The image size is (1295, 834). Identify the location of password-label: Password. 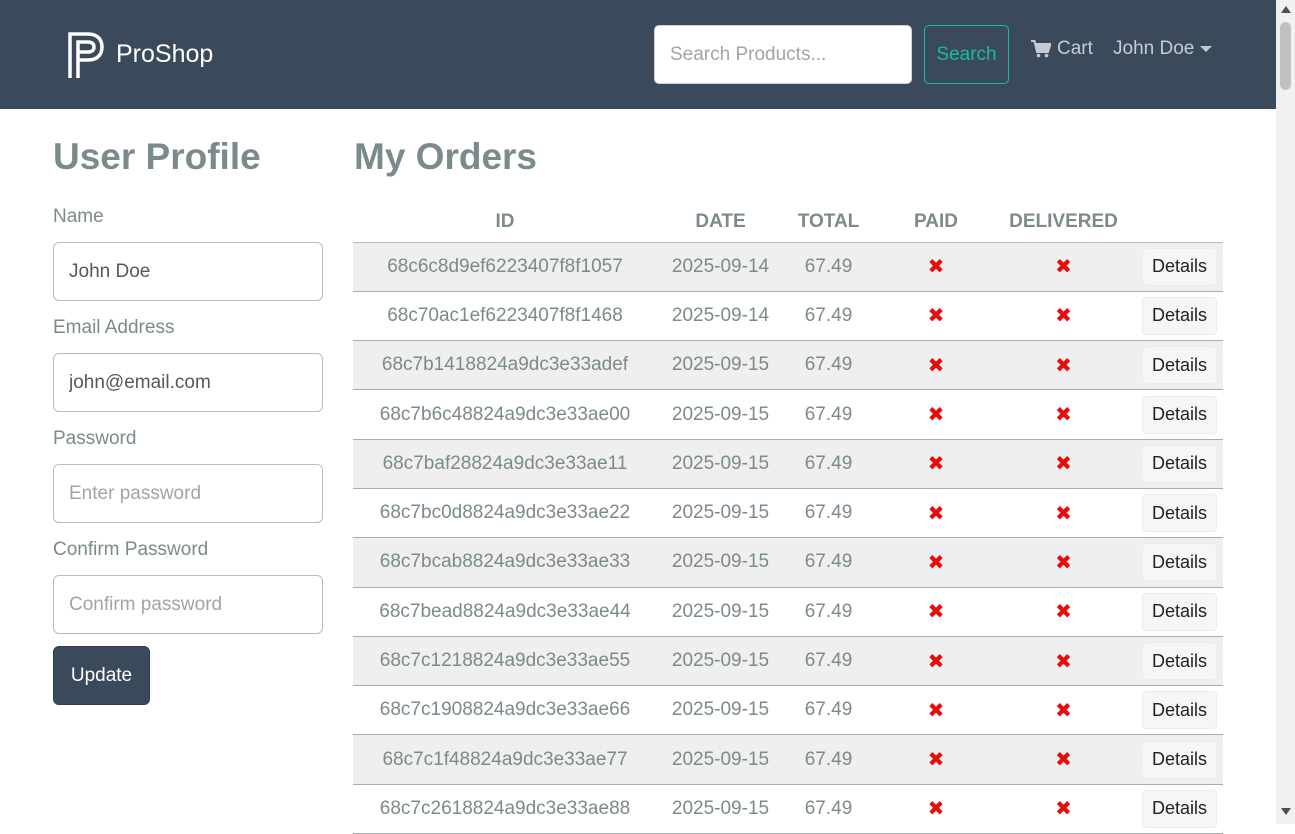
(95, 438).